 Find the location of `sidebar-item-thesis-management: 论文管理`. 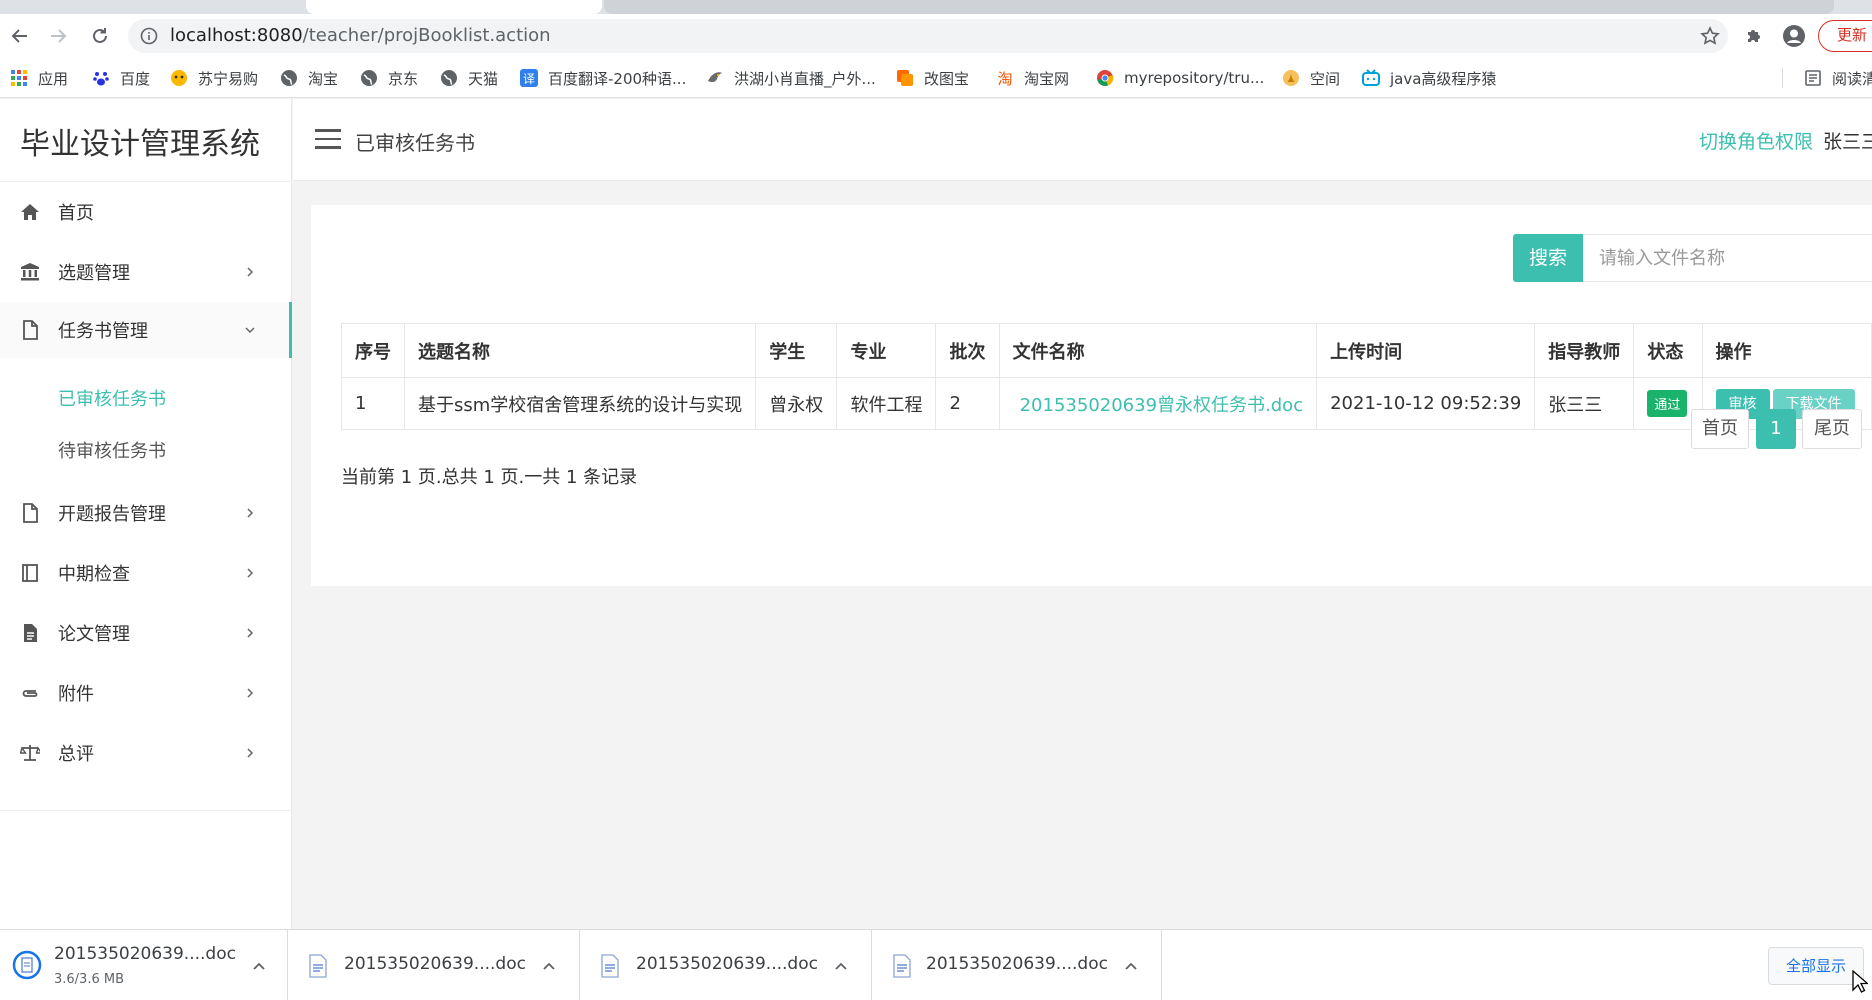

sidebar-item-thesis-management: 论文管理 is located at coordinates (146, 633).